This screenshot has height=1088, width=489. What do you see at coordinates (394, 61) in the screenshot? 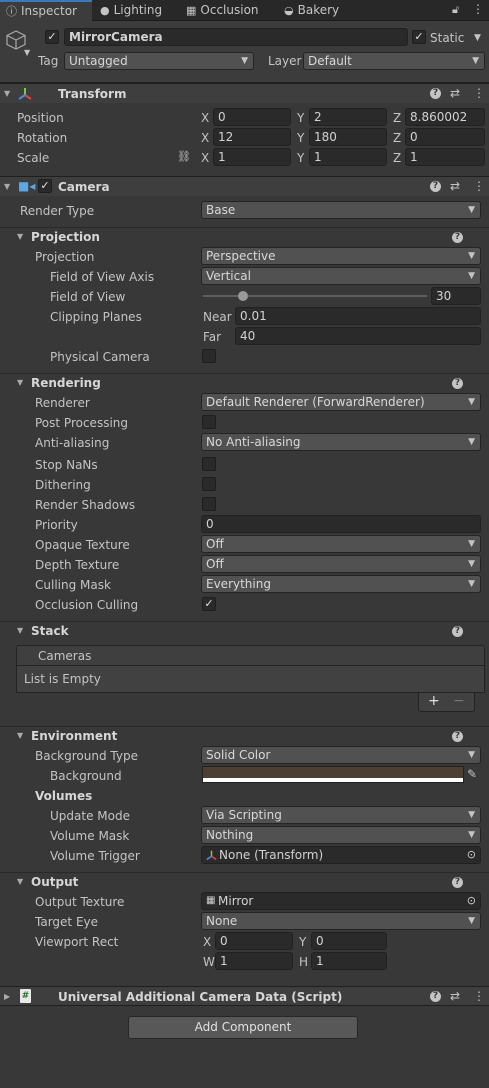
I see `layer-dropdown: Default ▼` at bounding box center [394, 61].